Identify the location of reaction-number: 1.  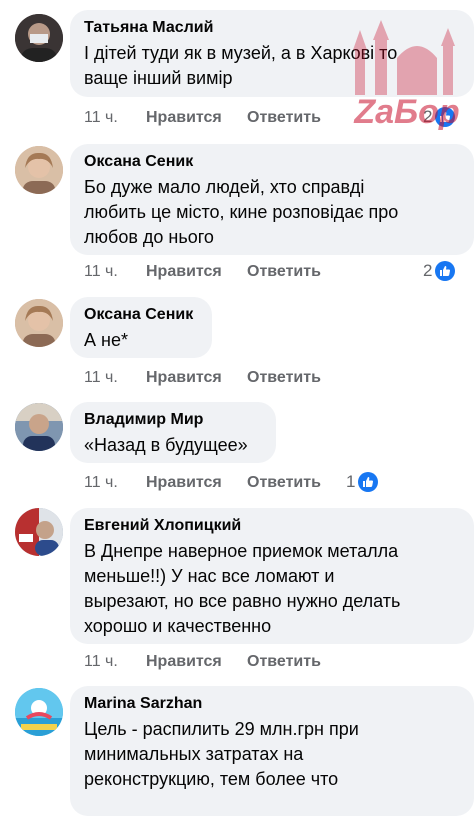
(351, 481).